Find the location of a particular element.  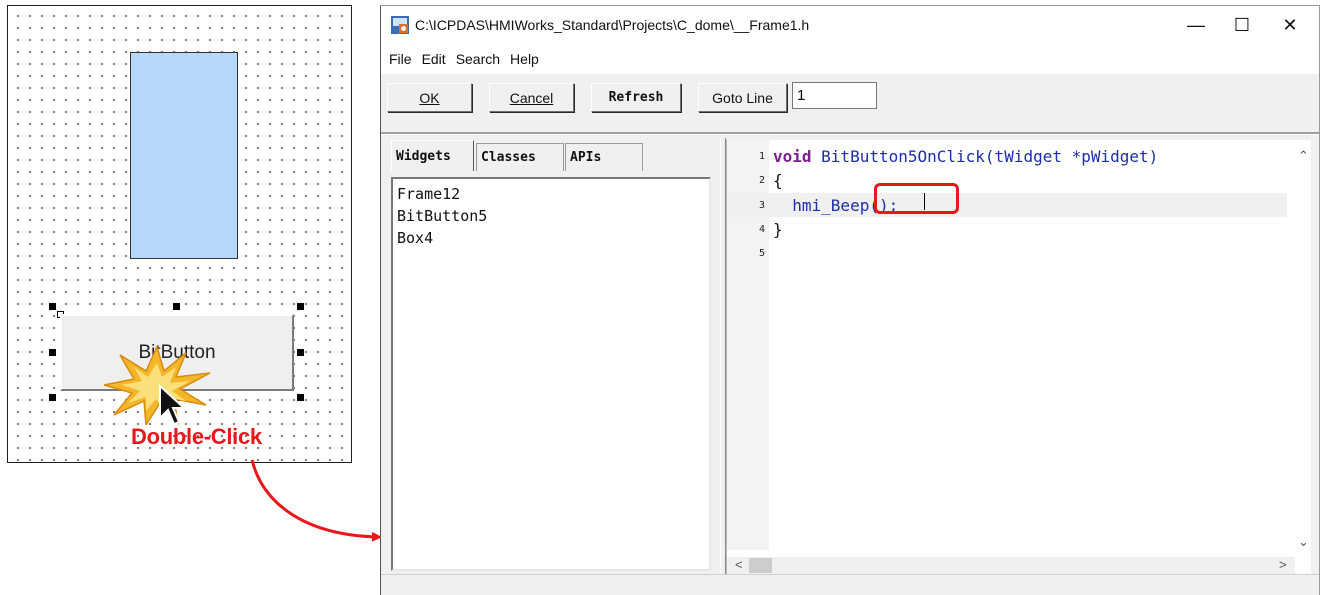

refresh-button-label: Refresh is located at coordinates (636, 97).